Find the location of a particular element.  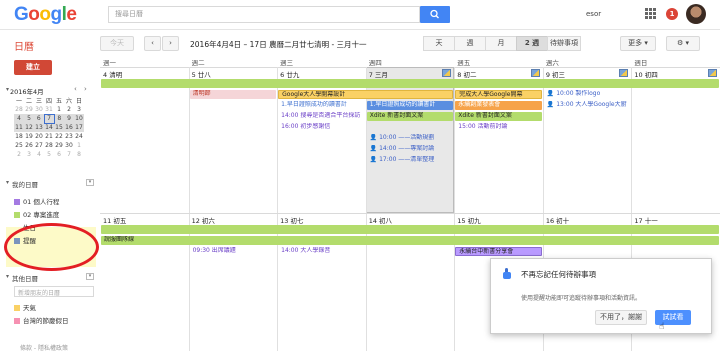

other-calendars-menu-icon: ▾ is located at coordinates (90, 276).